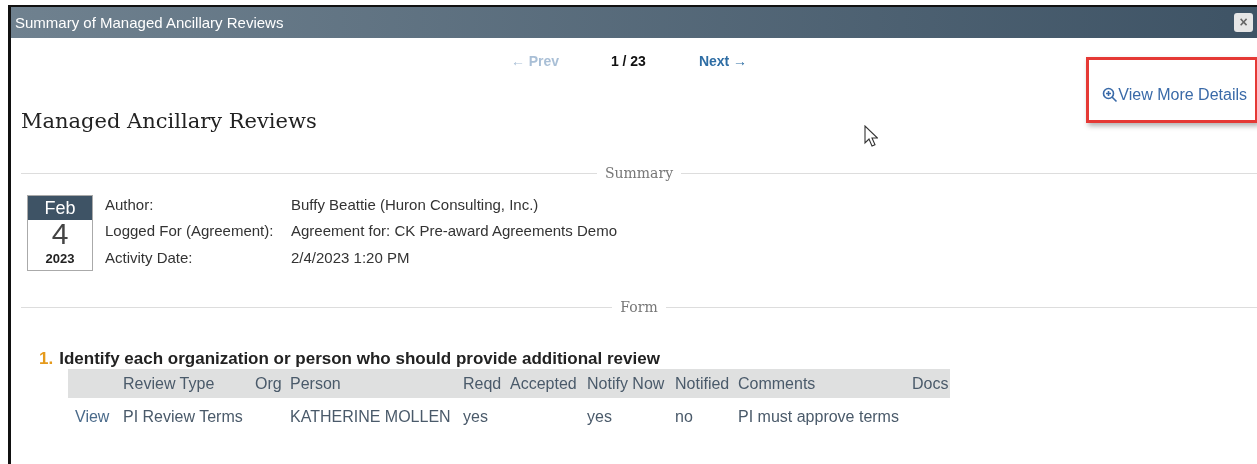  Describe the element at coordinates (543, 383) in the screenshot. I see `column-header: Accepted` at that location.